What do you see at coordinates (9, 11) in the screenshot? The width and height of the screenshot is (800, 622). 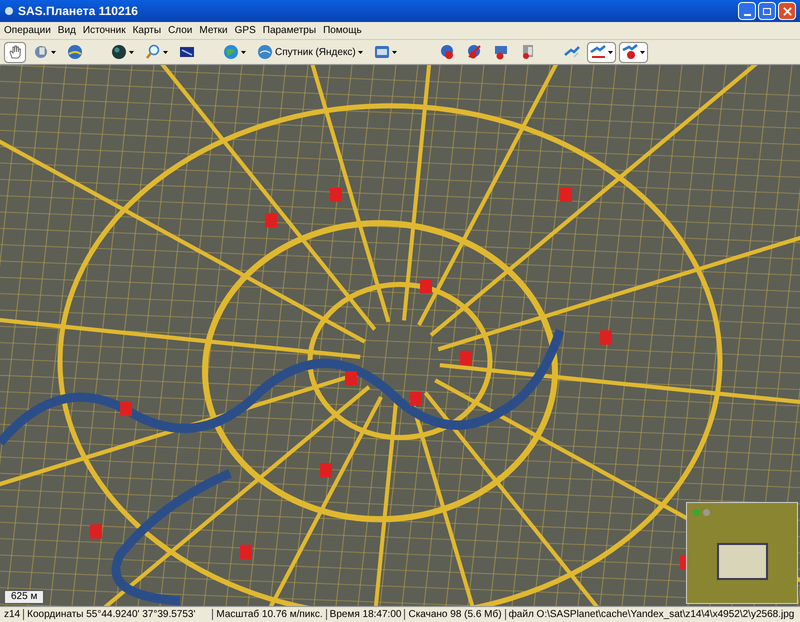 I see `app-icon` at bounding box center [9, 11].